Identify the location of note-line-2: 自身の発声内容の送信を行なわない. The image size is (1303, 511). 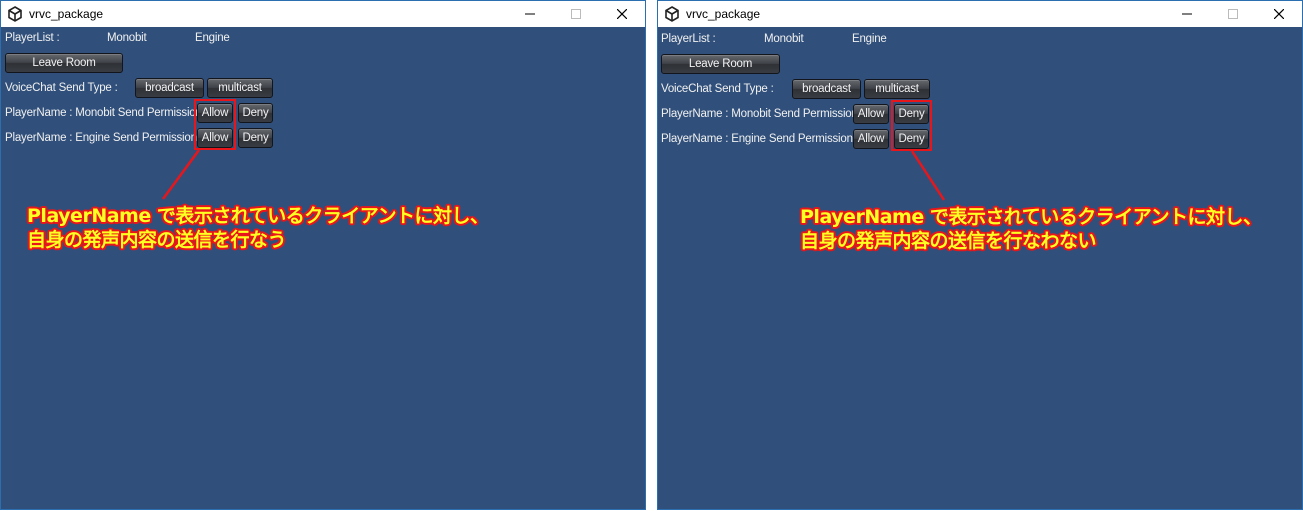
(948, 241).